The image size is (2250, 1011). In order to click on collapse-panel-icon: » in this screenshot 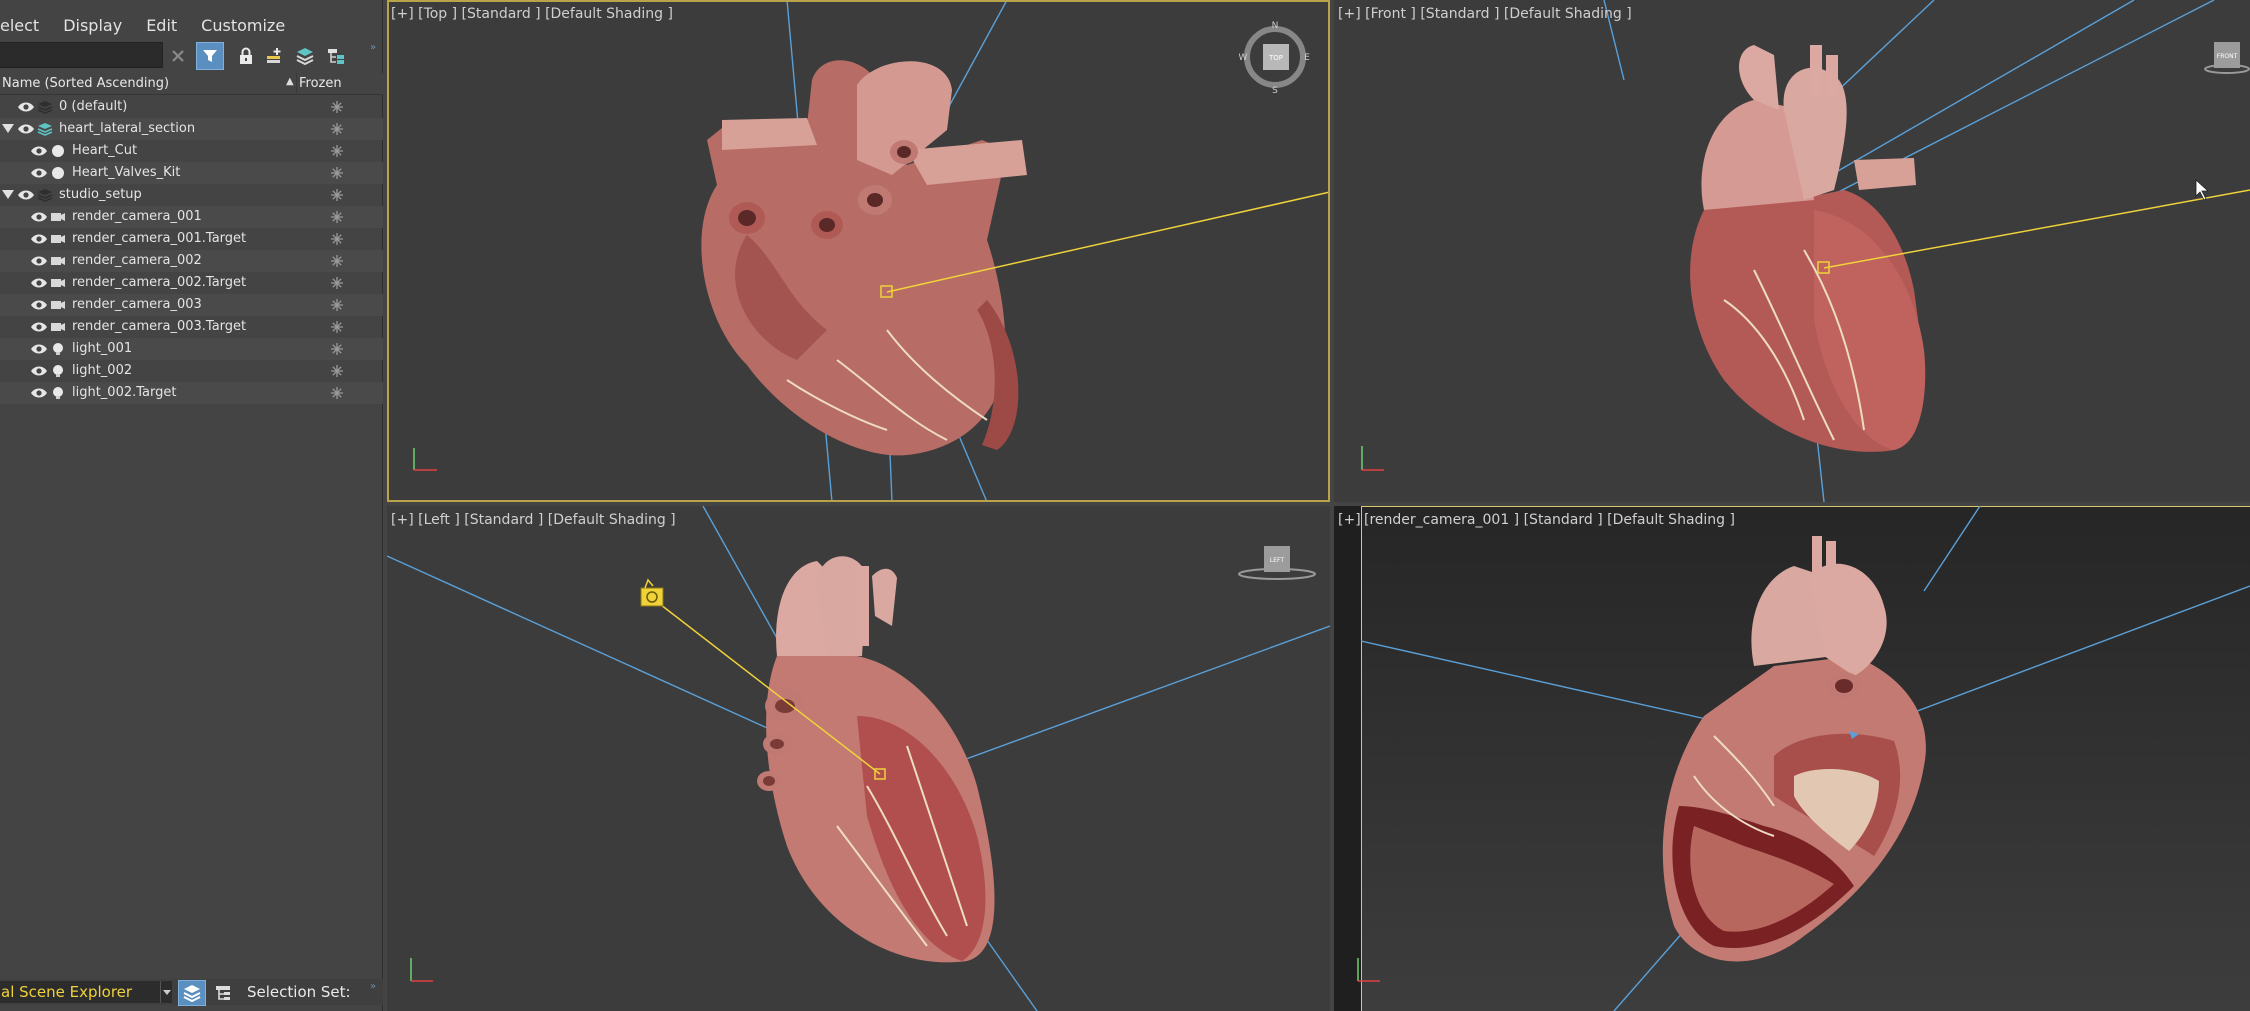, I will do `click(373, 47)`.